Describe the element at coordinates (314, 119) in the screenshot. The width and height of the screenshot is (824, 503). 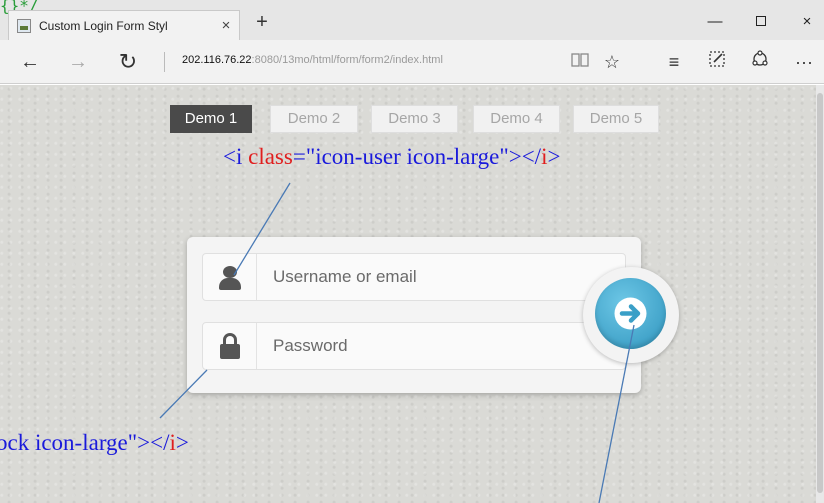
I see `demo-tab-2: Demo 2` at that location.